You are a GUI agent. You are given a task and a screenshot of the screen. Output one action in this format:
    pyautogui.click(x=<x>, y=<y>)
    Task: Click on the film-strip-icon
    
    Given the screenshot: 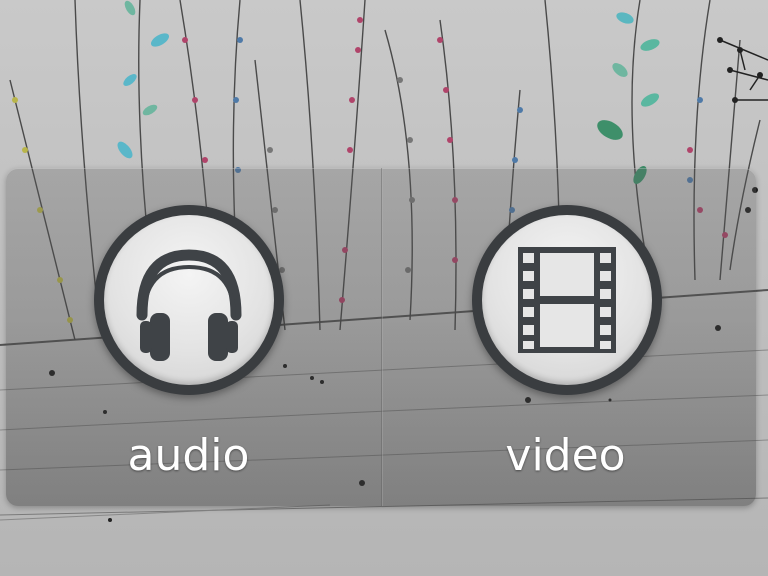 What is the action you would take?
    pyautogui.click(x=567, y=300)
    